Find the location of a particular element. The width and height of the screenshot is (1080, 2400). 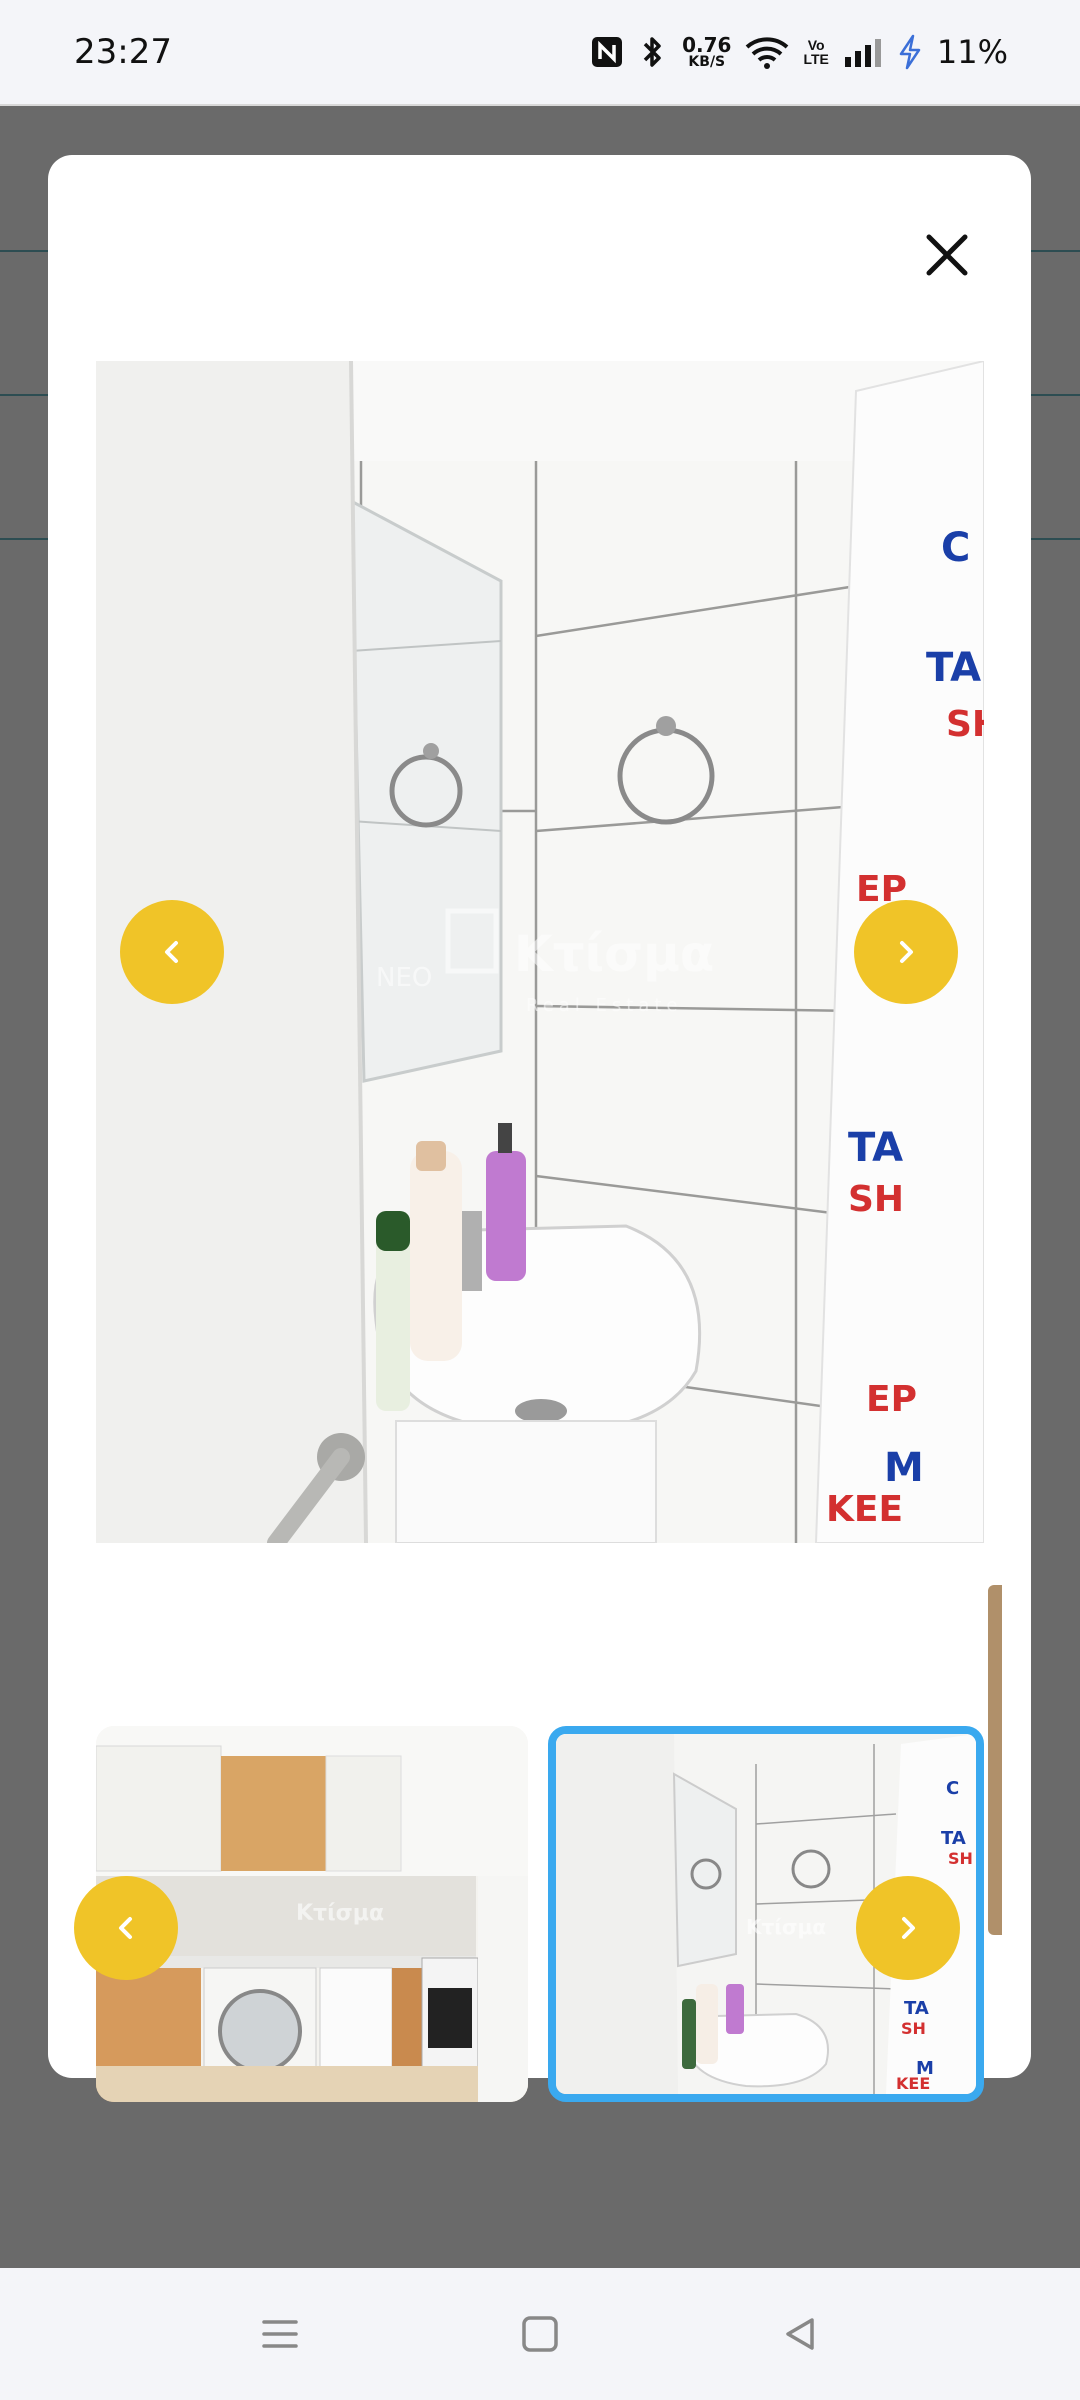

signal-icon is located at coordinates (863, 52).